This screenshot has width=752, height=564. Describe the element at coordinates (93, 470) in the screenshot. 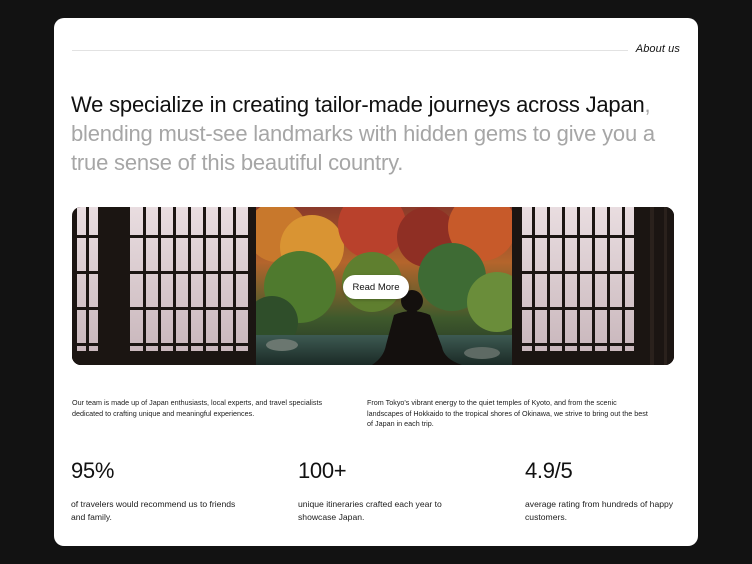

I see `stat-value: 95%` at that location.